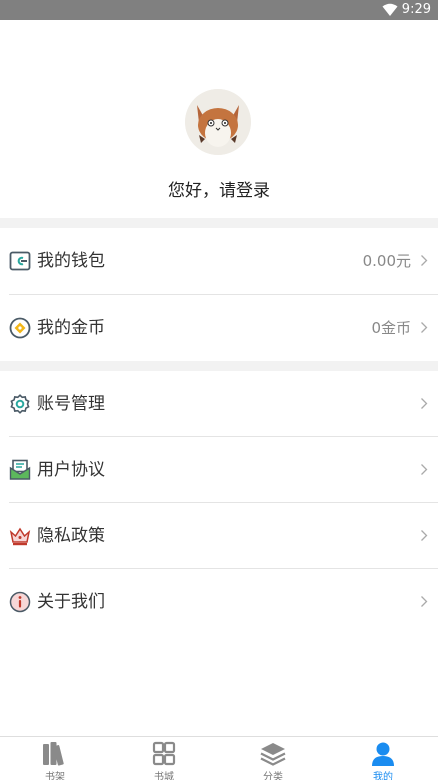  Describe the element at coordinates (219, 470) in the screenshot. I see `menu-item-agreement: 用户协议` at that location.